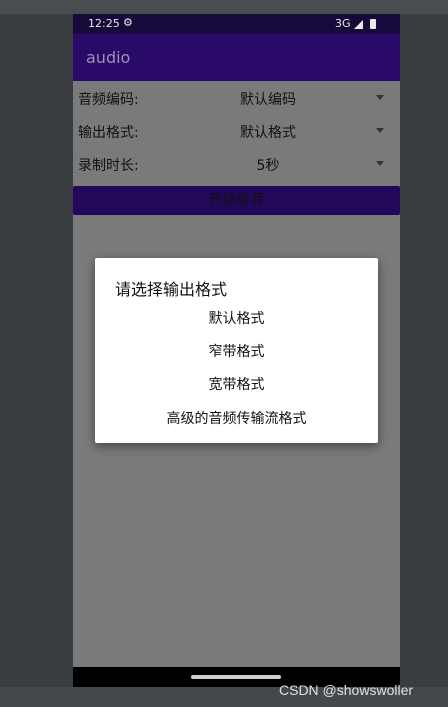 This screenshot has height=707, width=448. What do you see at coordinates (108, 133) in the screenshot?
I see `output-format-label: 输出格式:` at bounding box center [108, 133].